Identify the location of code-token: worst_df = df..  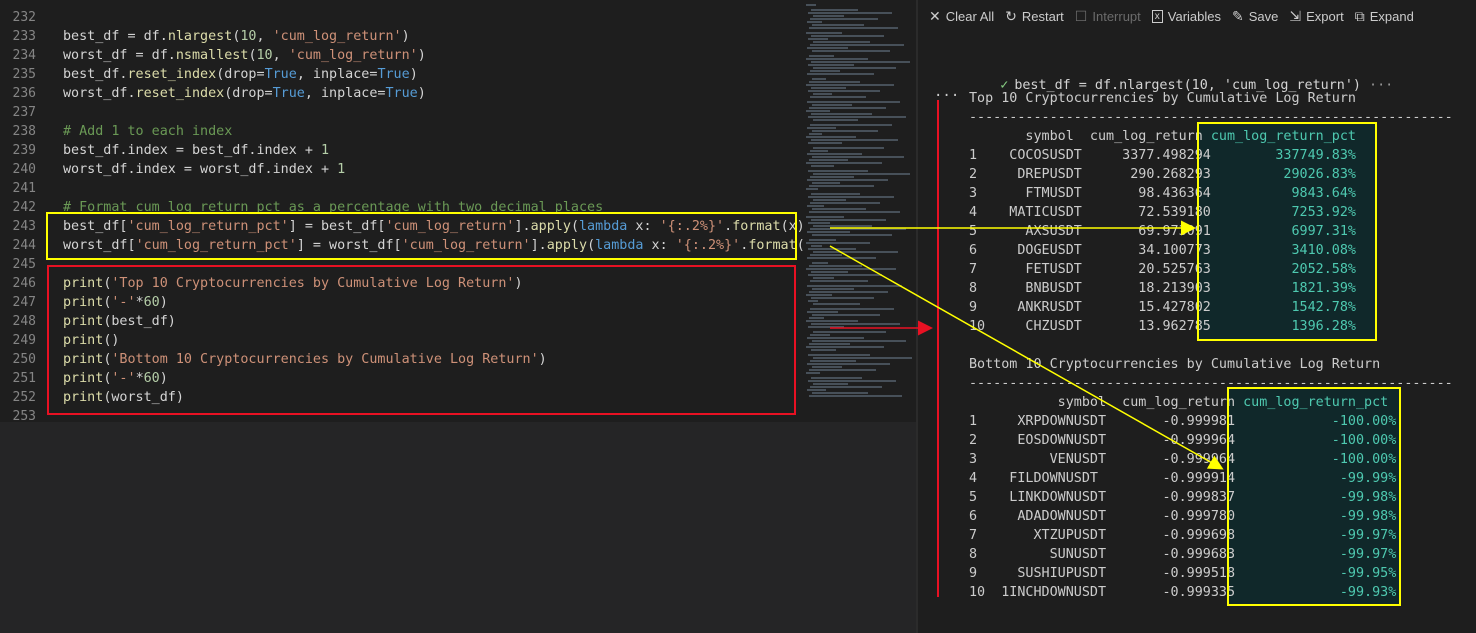
(119, 55).